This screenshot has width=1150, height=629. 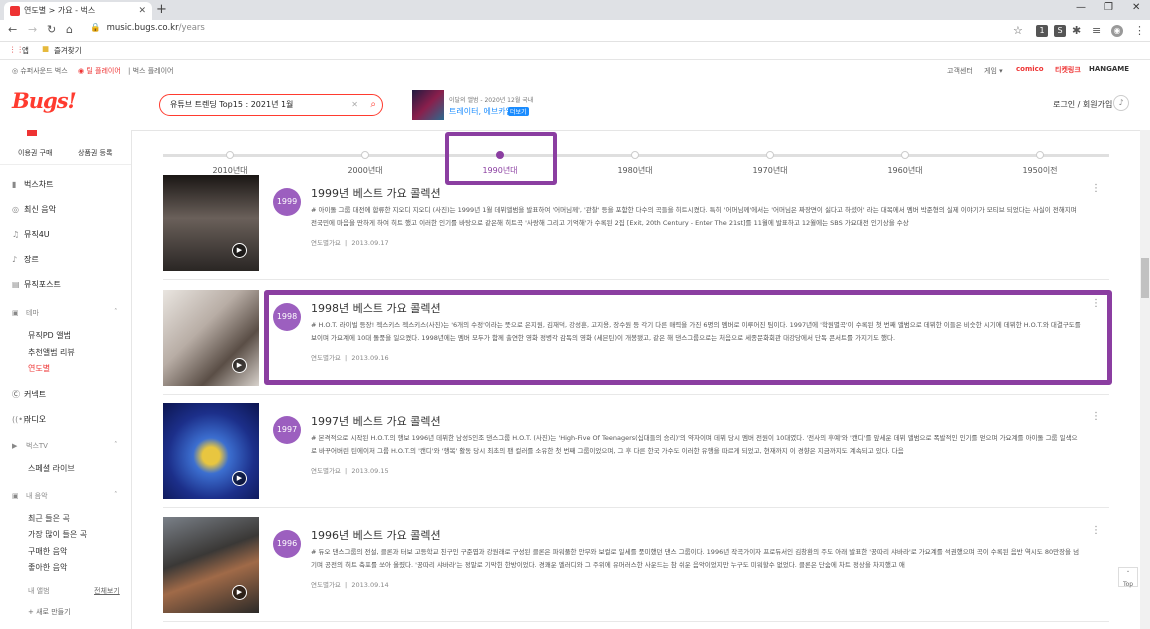 What do you see at coordinates (47, 551) in the screenshot?
I see `sidebar-sub-purchased: 구매한 음악` at bounding box center [47, 551].